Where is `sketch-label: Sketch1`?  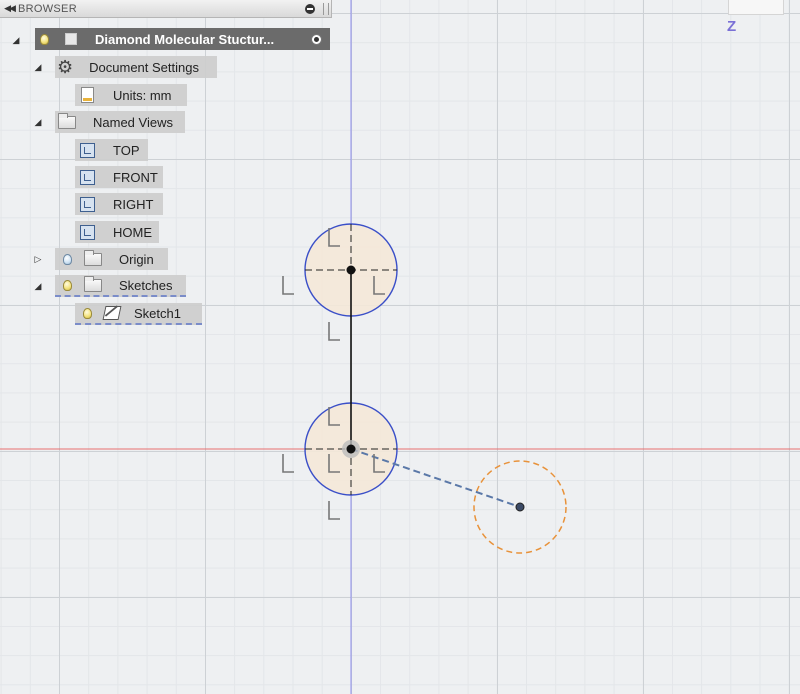
sketch-label: Sketch1 is located at coordinates (157, 313).